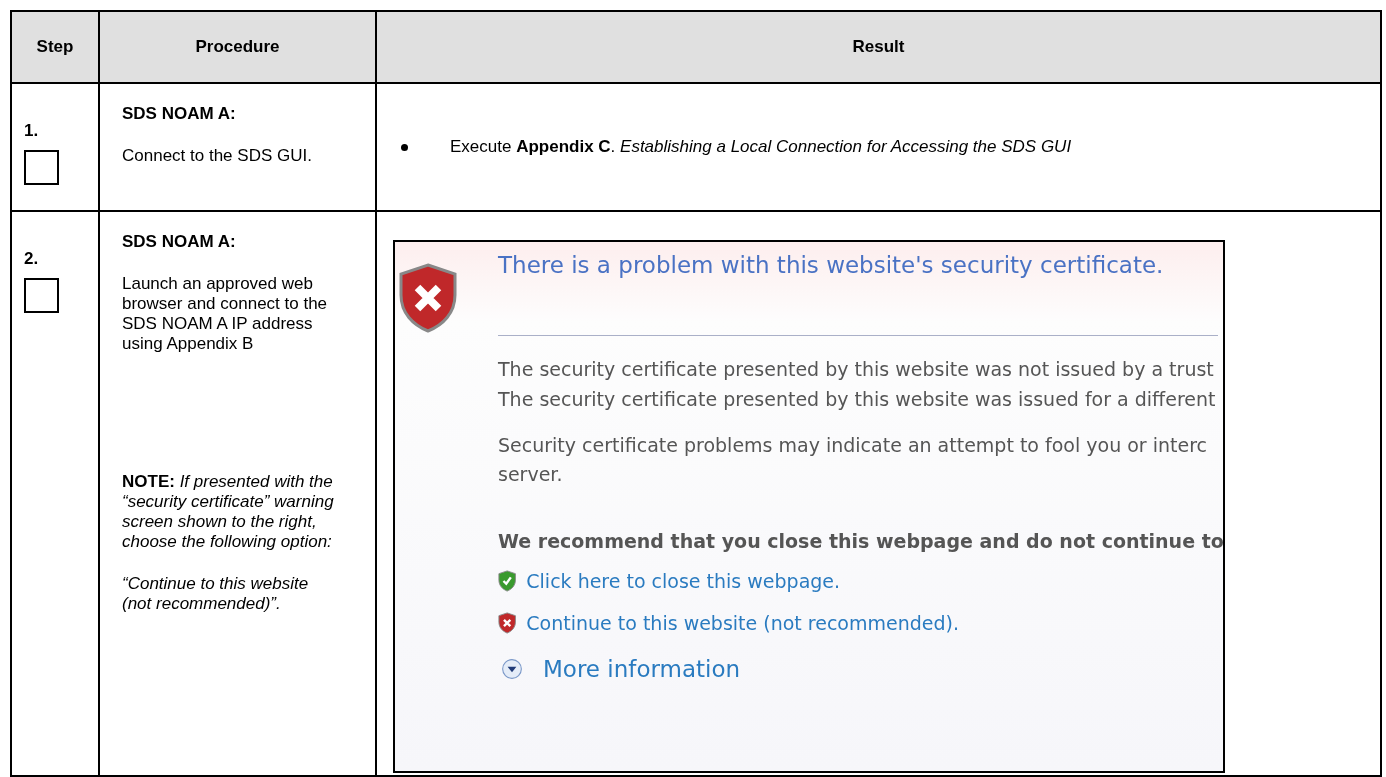 This screenshot has height=777, width=1386. I want to click on bullet-icon, so click(404, 147).